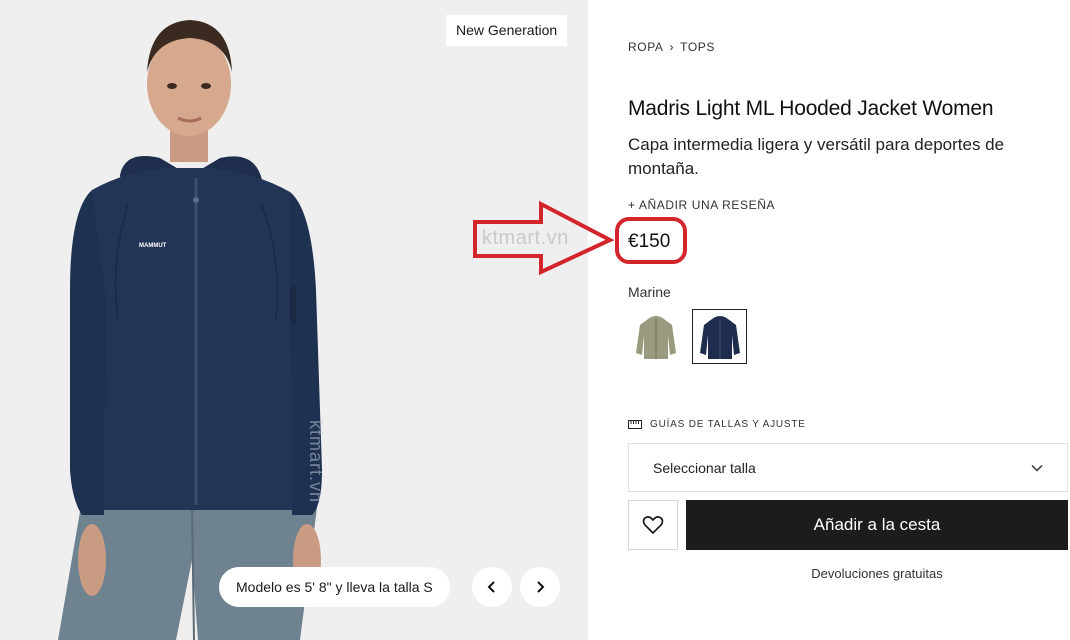  I want to click on previous-image-button, so click(492, 587).